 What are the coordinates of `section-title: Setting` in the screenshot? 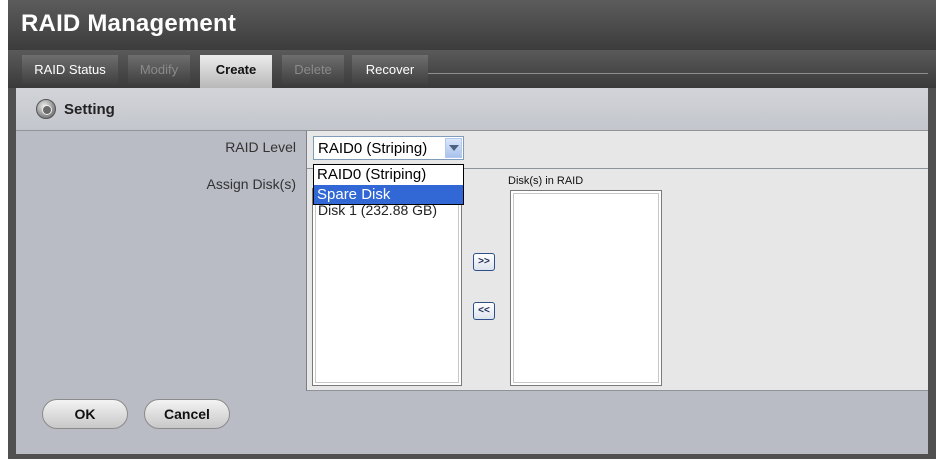 It's located at (89, 109).